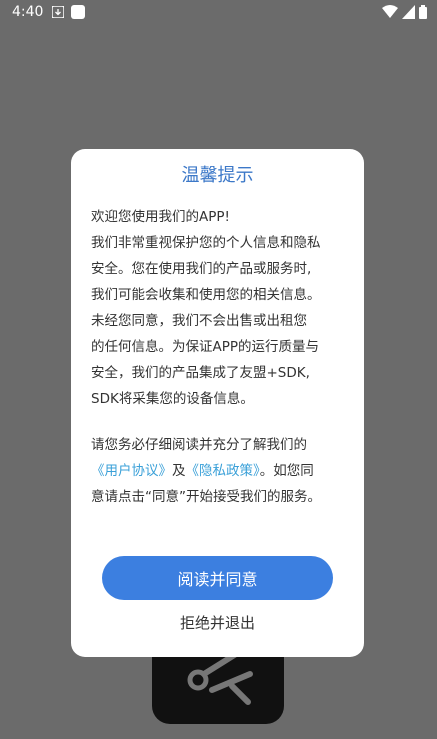  I want to click on status-indicators, so click(404, 12).